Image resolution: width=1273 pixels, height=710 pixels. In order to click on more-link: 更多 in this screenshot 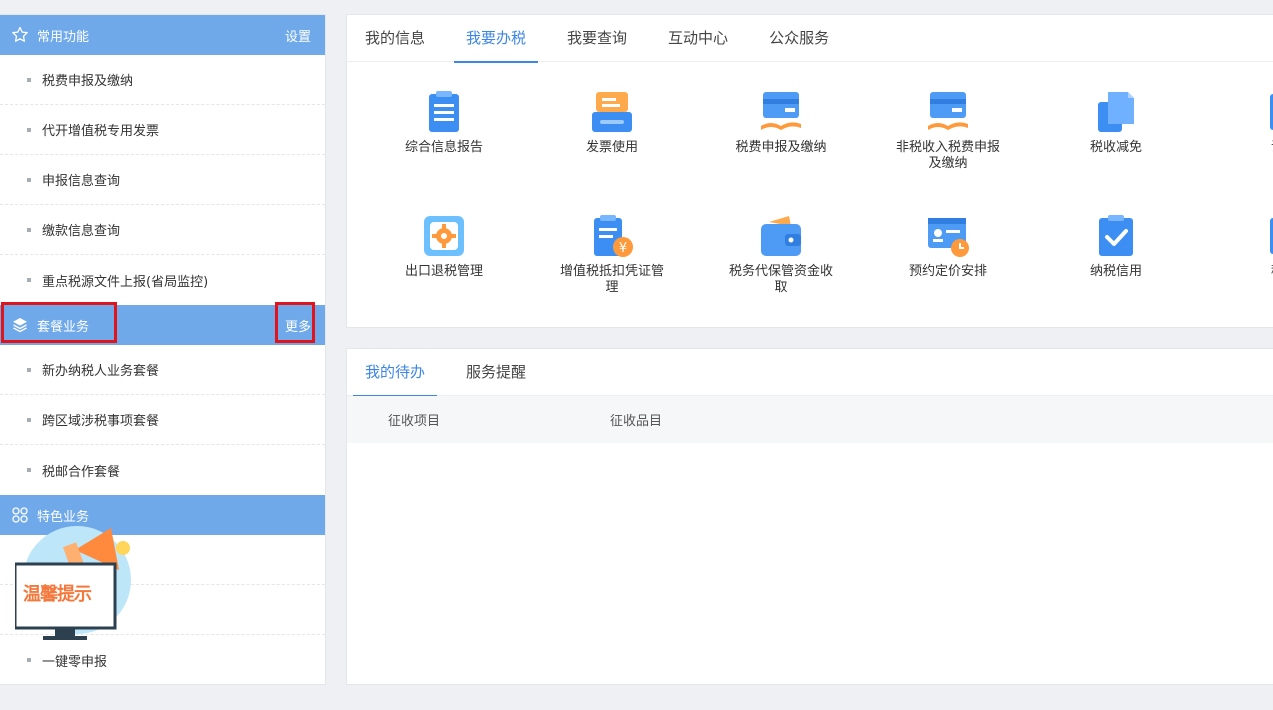, I will do `click(298, 325)`.